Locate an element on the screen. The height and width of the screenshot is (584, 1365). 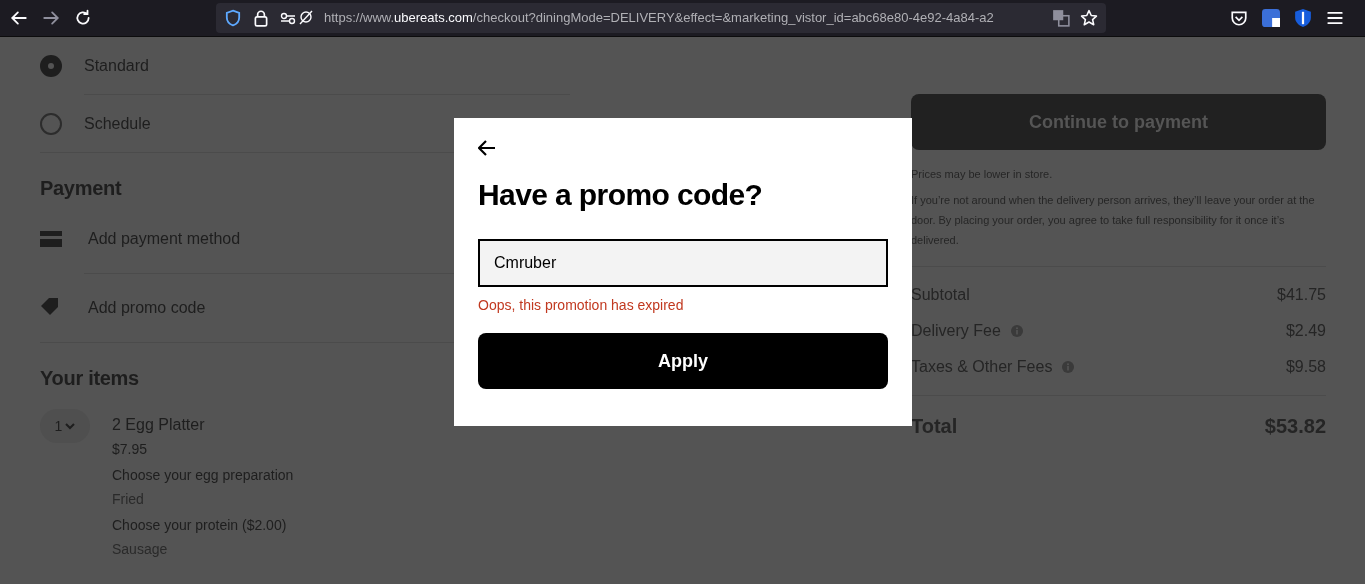
forward-icon is located at coordinates (51, 18).